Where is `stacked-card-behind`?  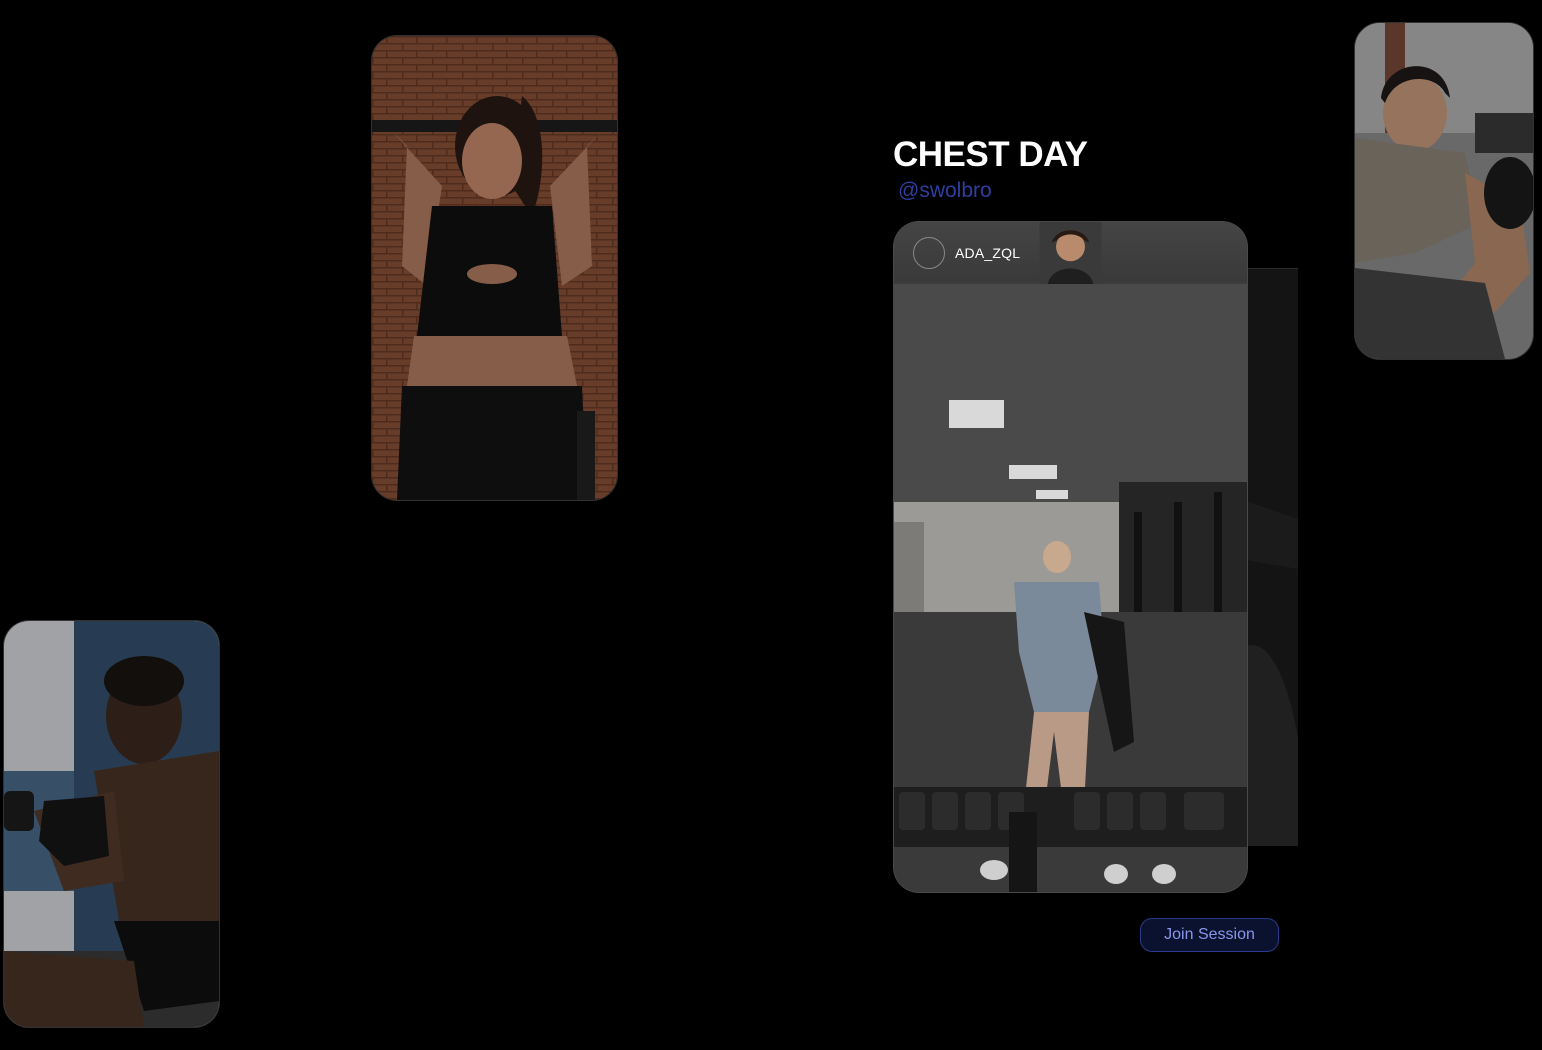
stacked-card-behind is located at coordinates (1269, 557).